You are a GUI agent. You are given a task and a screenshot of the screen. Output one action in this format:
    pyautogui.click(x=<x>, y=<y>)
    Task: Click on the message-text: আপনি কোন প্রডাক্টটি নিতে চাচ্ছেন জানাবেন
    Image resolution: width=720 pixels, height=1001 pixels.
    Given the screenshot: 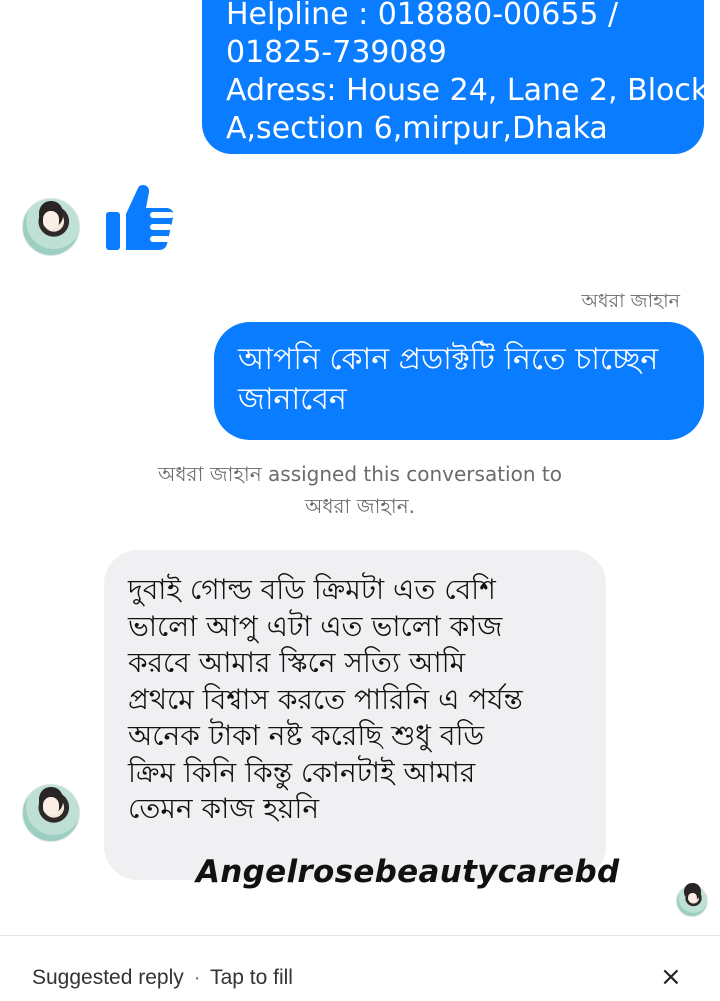 What is the action you would take?
    pyautogui.click(x=448, y=379)
    